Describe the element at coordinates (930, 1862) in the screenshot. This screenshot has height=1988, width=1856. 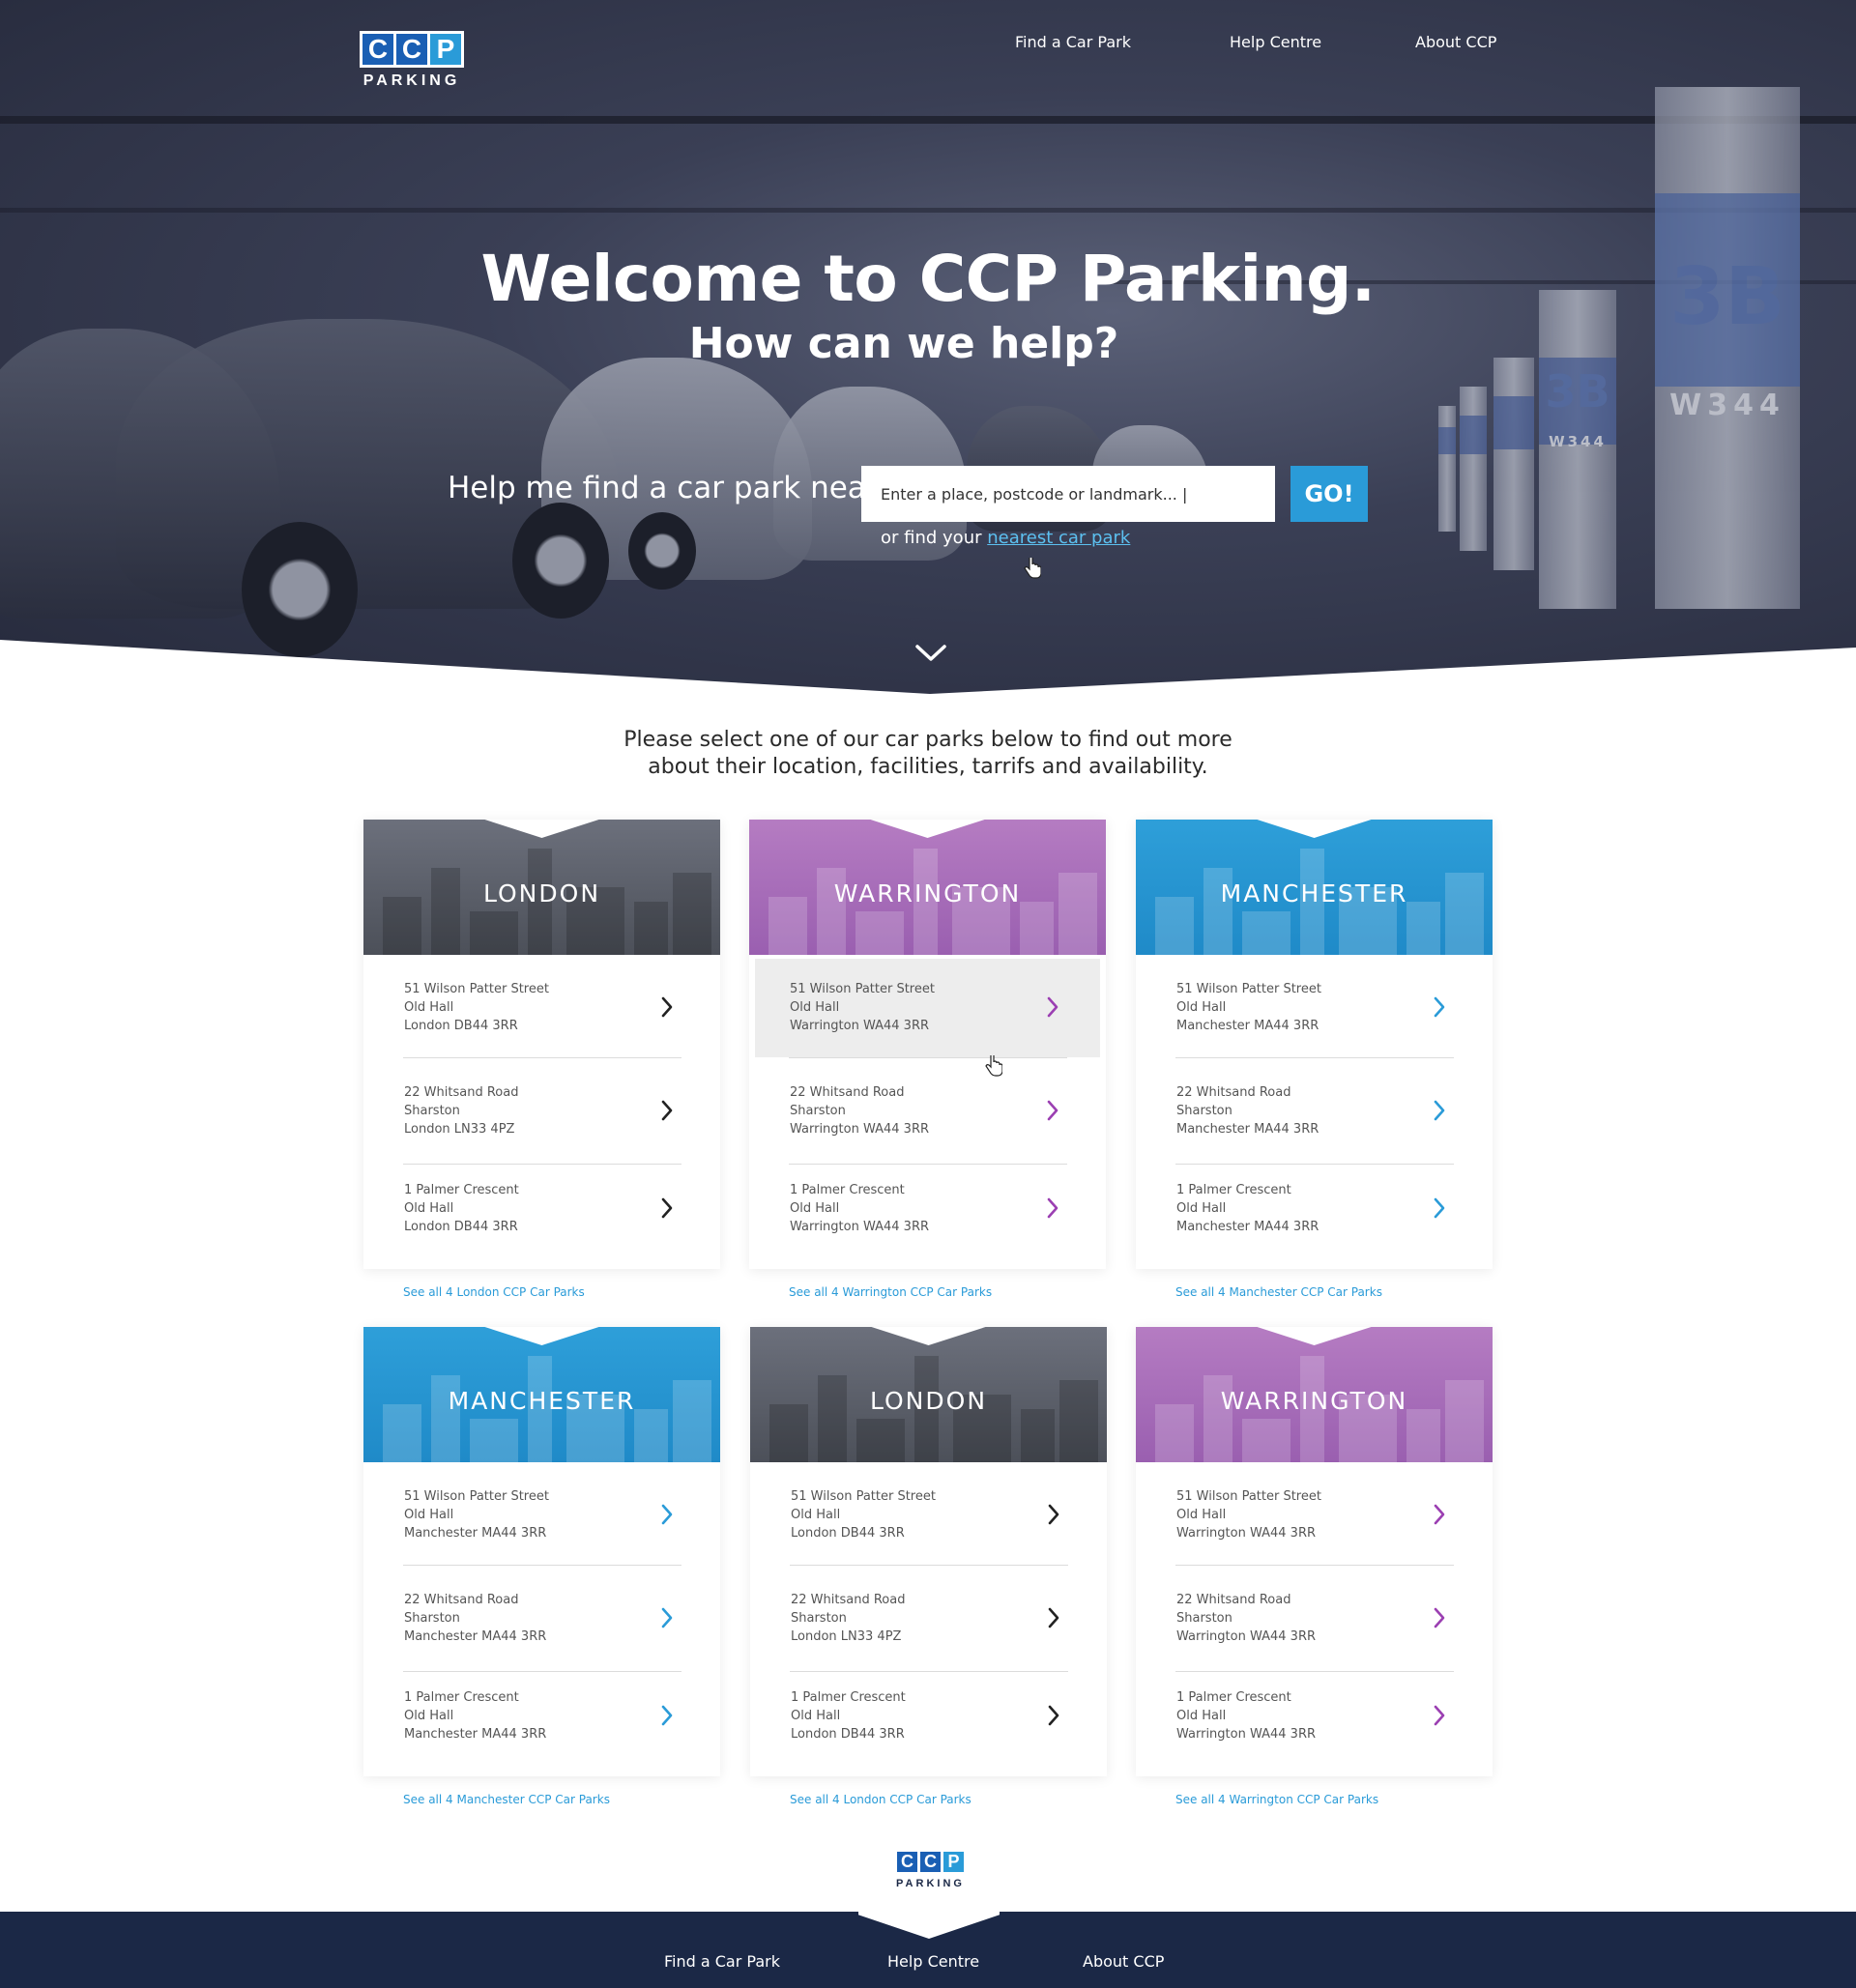
I see `logo-letter: C` at that location.